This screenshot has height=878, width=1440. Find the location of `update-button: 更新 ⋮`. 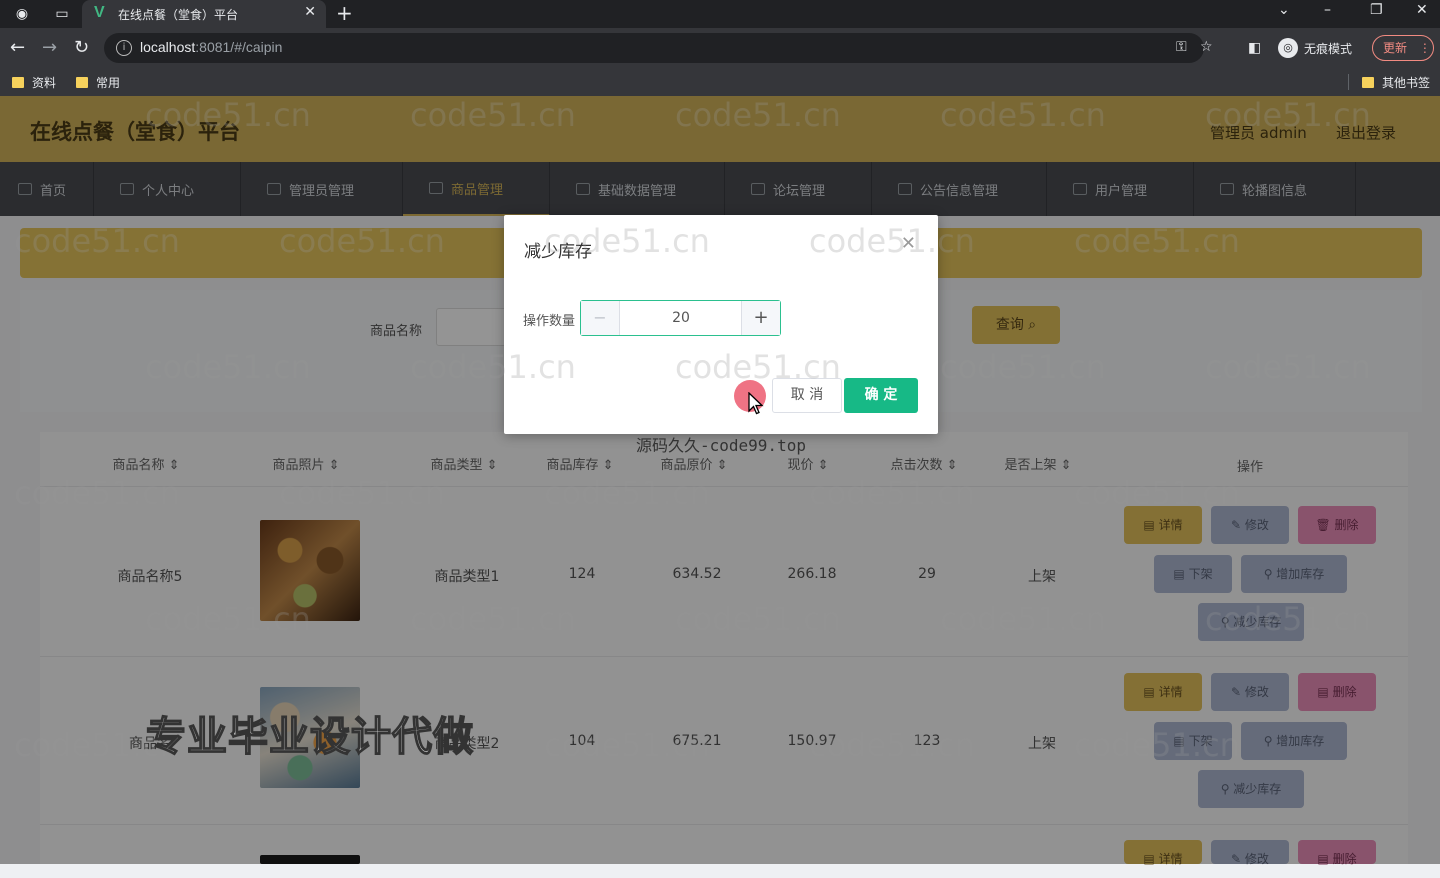

update-button: 更新 ⋮ is located at coordinates (1403, 48).